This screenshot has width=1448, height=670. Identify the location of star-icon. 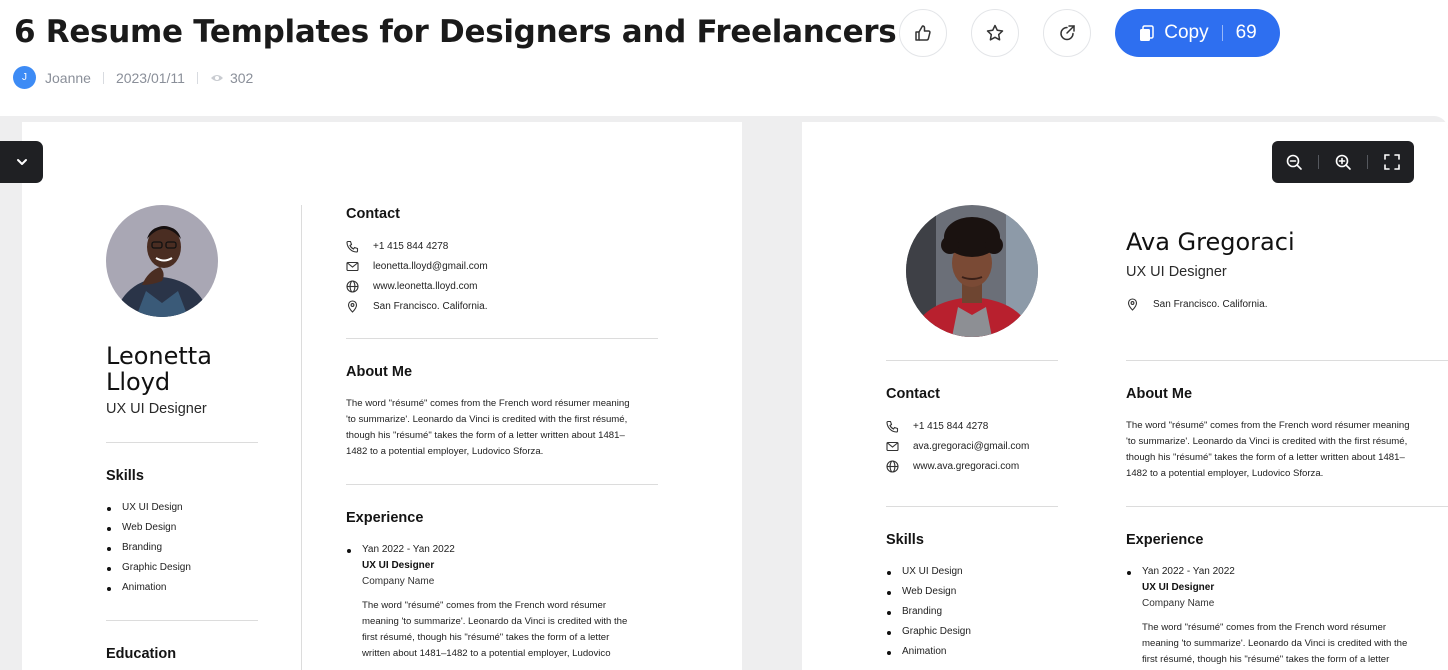
(995, 32).